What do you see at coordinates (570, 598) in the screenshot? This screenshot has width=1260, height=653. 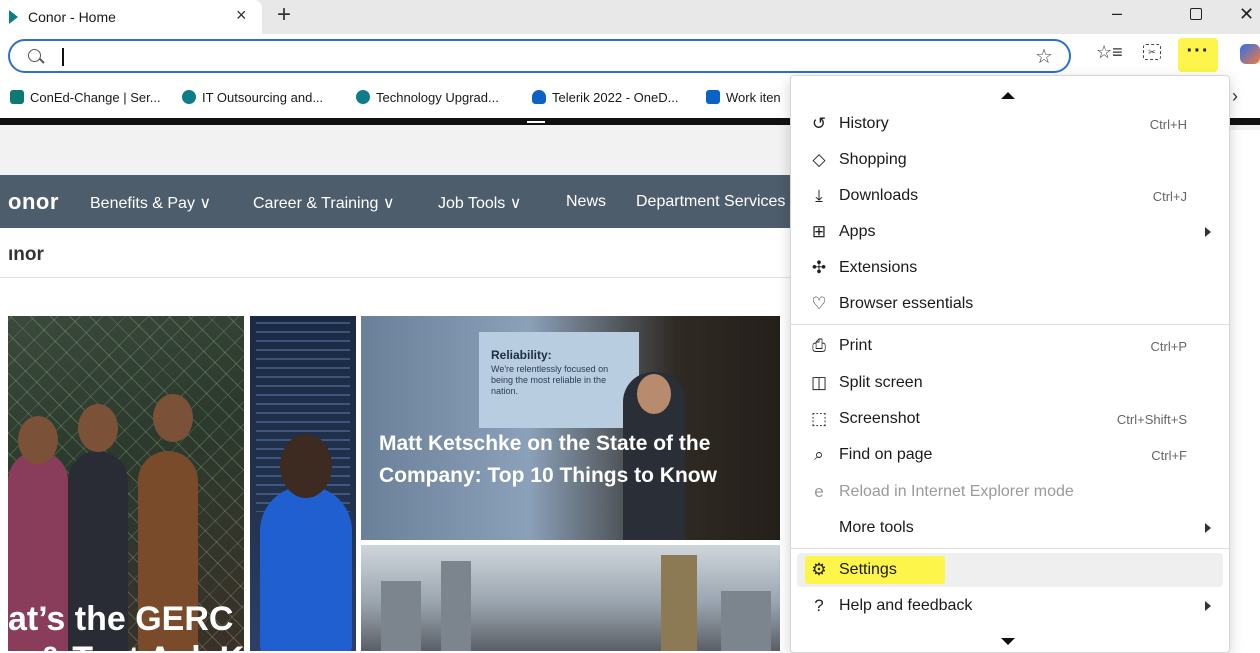 I see `feature-card-group-photo` at bounding box center [570, 598].